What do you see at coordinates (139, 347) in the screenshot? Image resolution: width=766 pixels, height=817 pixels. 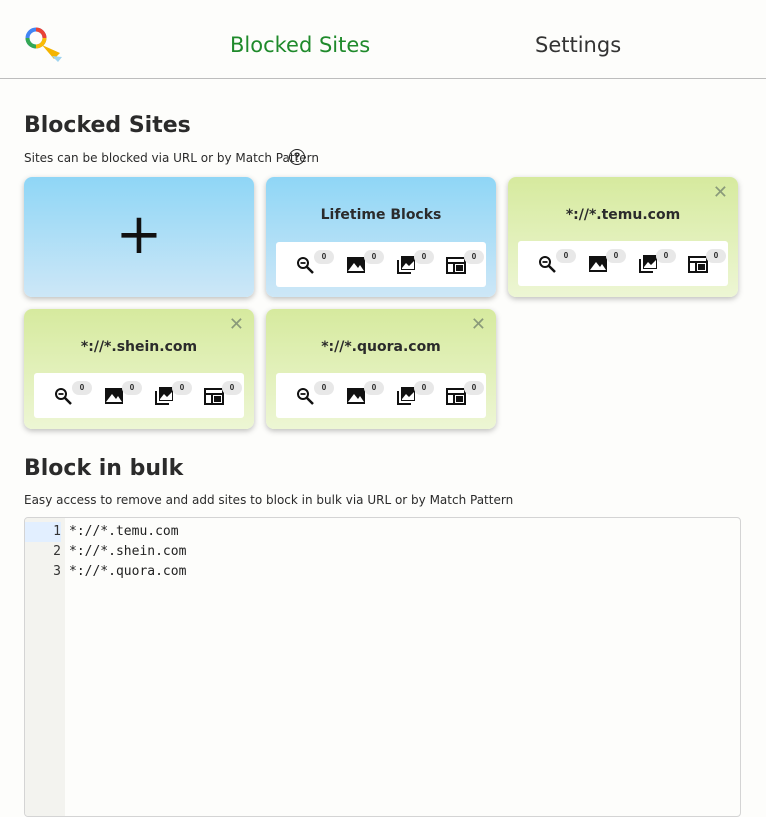 I see `card-title: *://*.shein.com` at bounding box center [139, 347].